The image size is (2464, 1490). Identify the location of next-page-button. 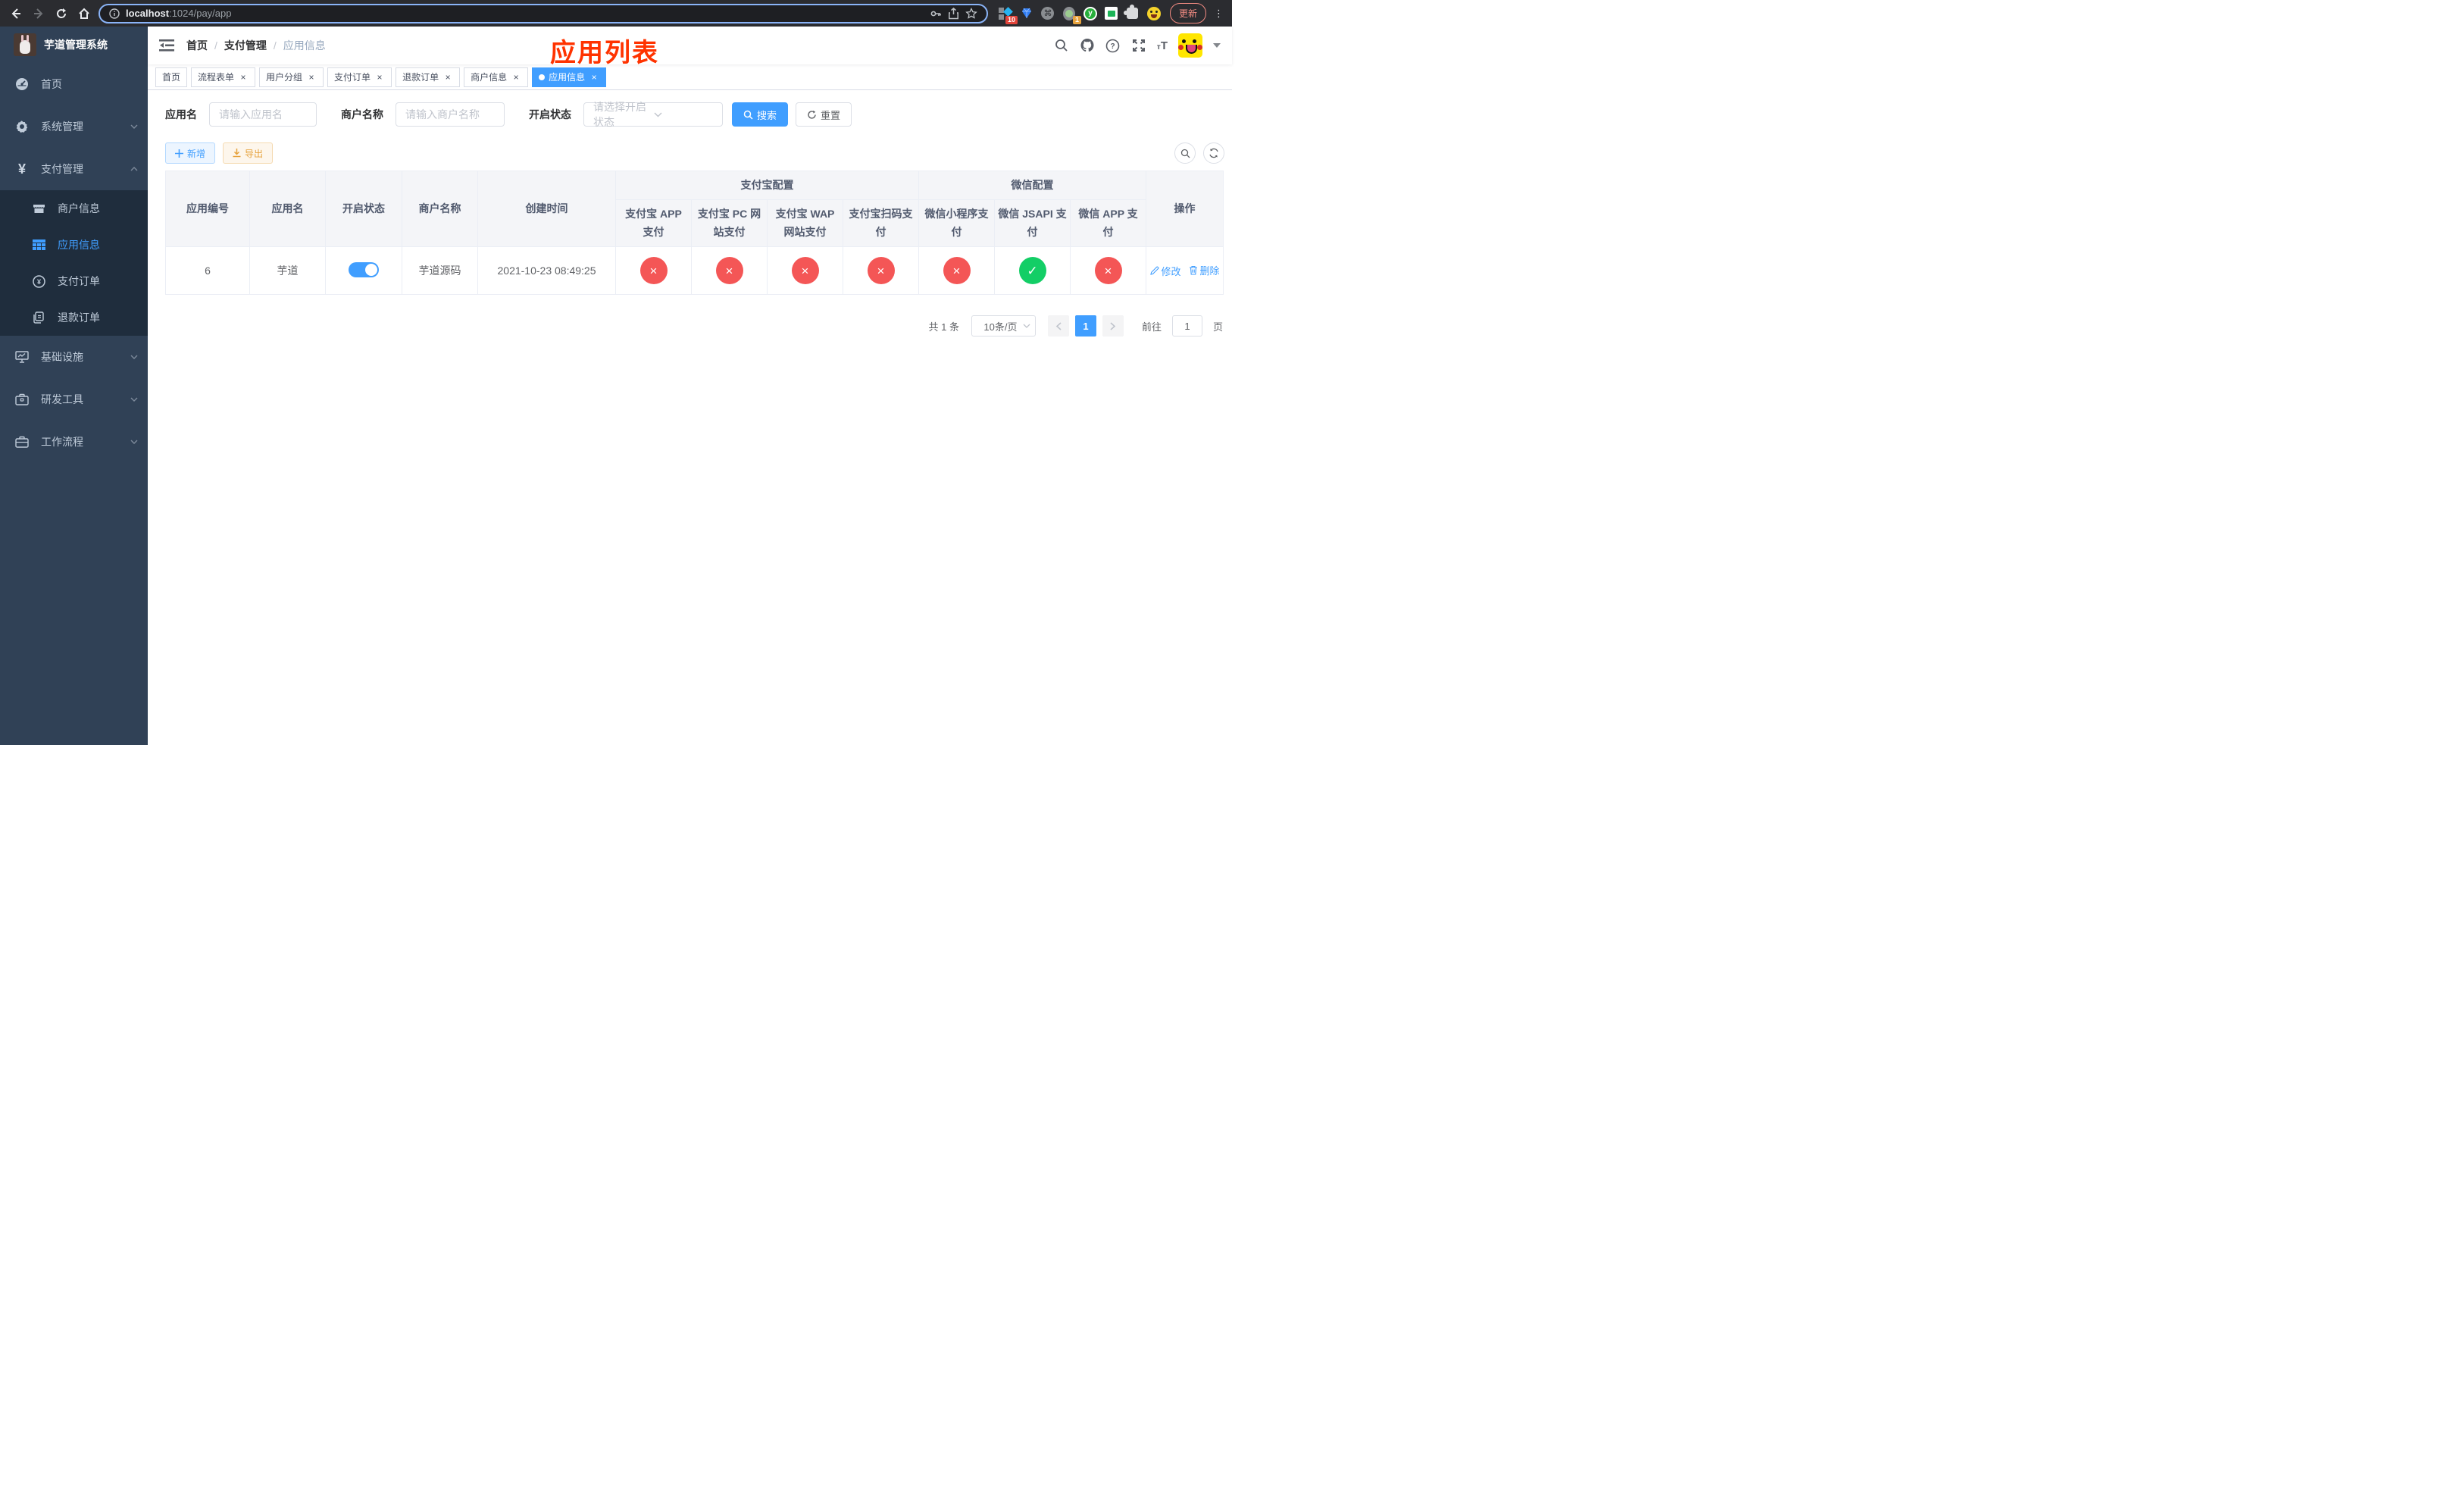
(1113, 326).